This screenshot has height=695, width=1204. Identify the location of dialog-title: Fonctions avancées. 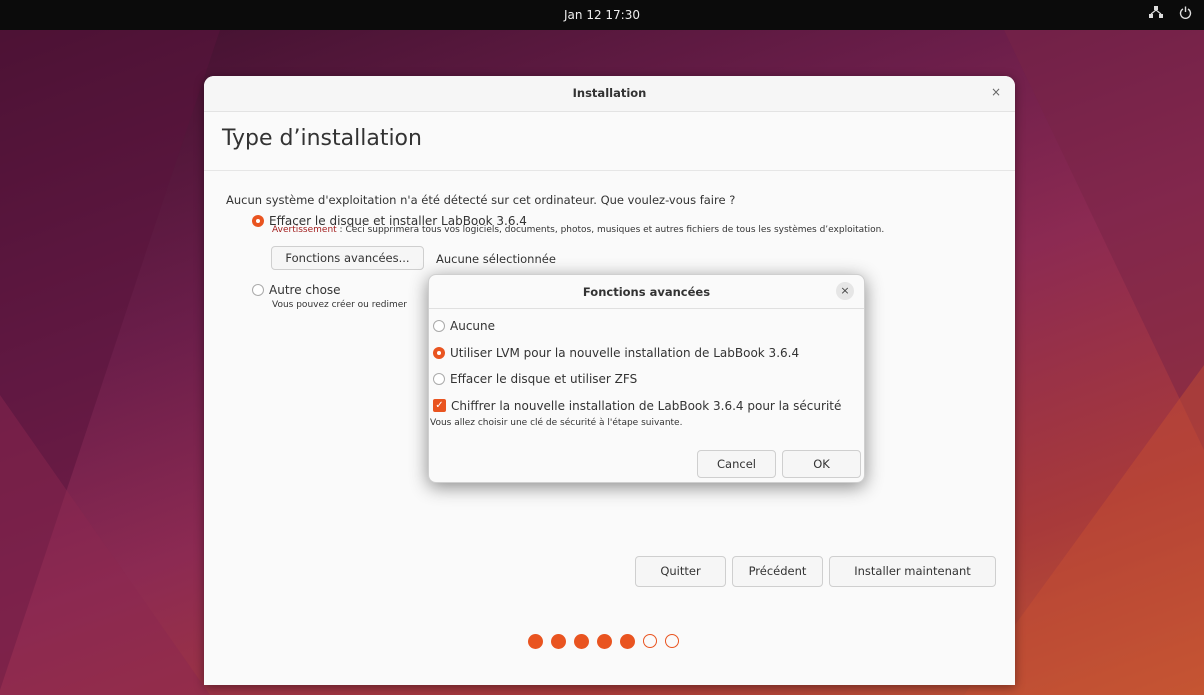
(646, 292).